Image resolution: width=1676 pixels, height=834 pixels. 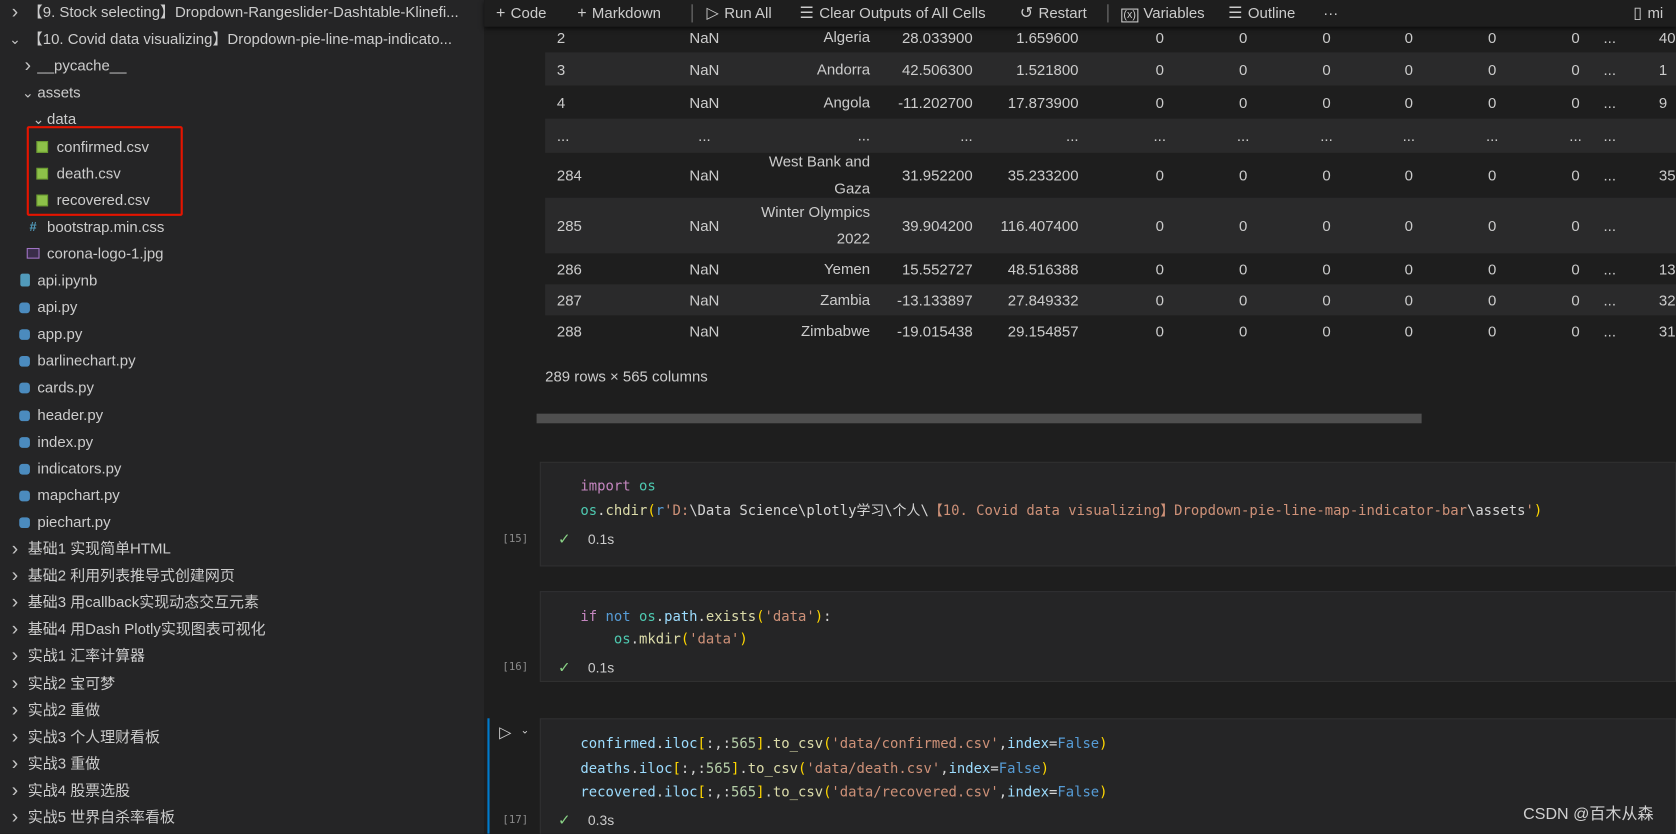 I want to click on restart-button: ↺ Restart, so click(x=1053, y=13).